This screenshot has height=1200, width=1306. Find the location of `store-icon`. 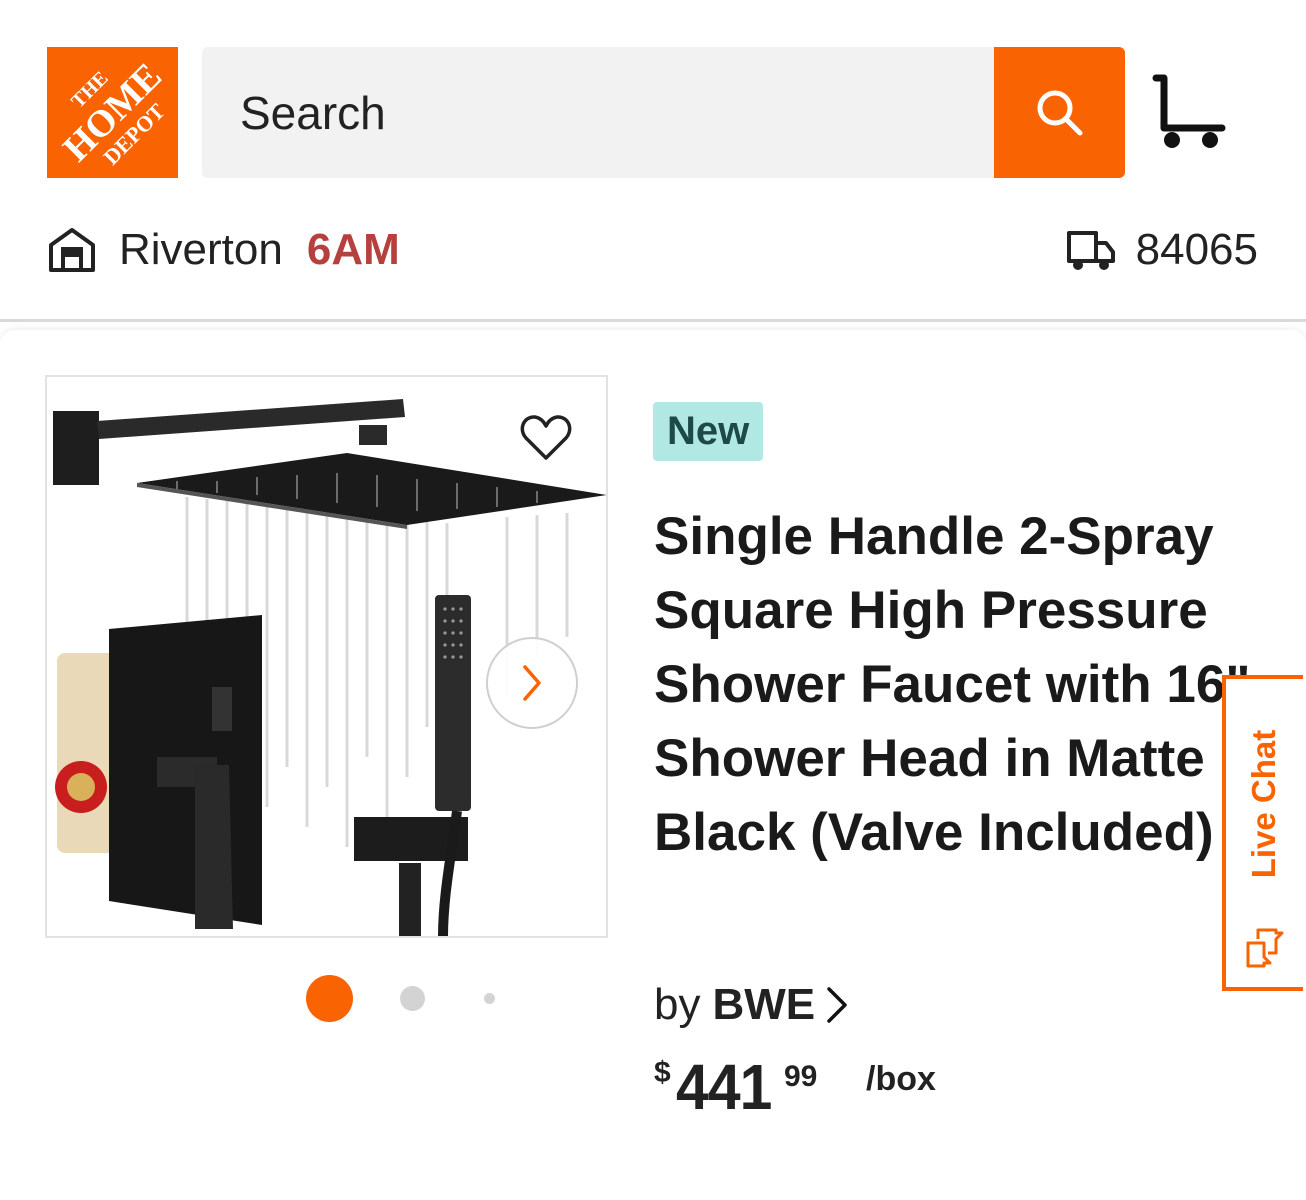

store-icon is located at coordinates (72, 250).